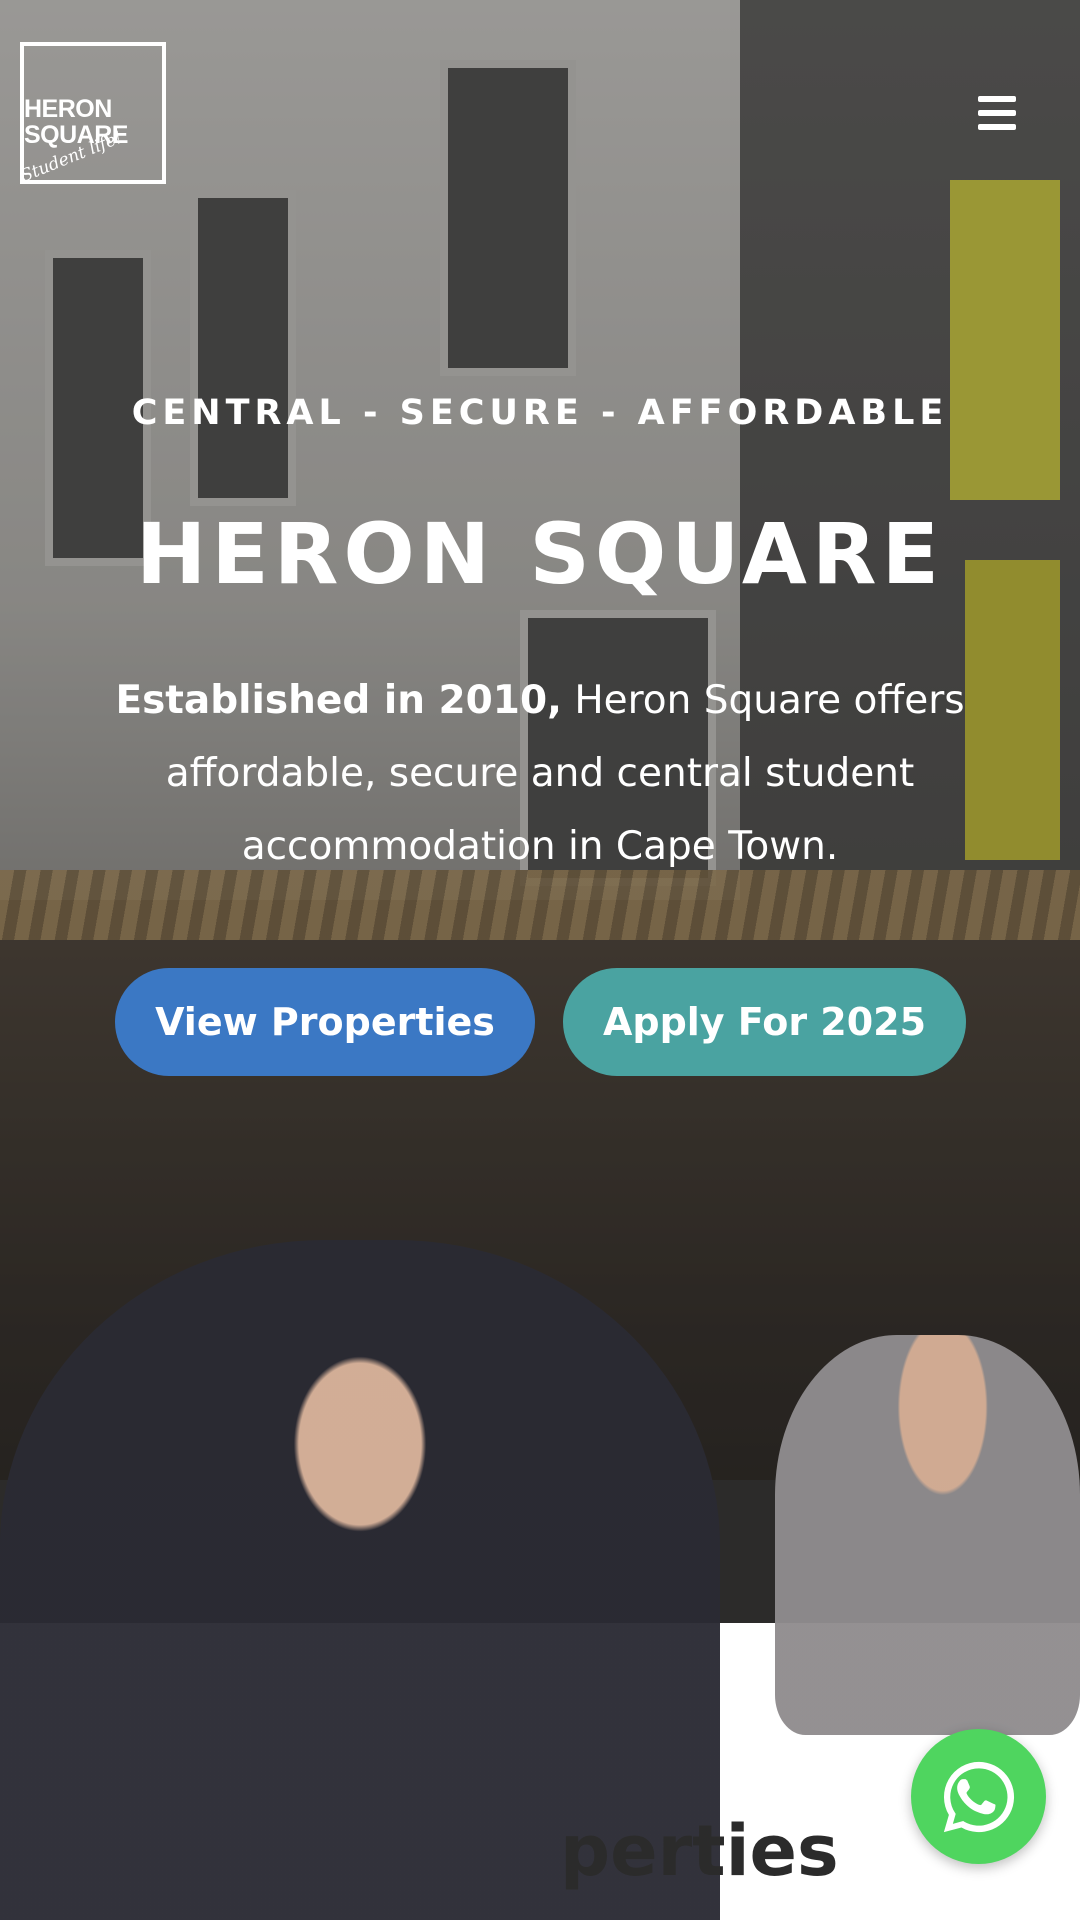  I want to click on hamburger-menu-icon, so click(997, 113).